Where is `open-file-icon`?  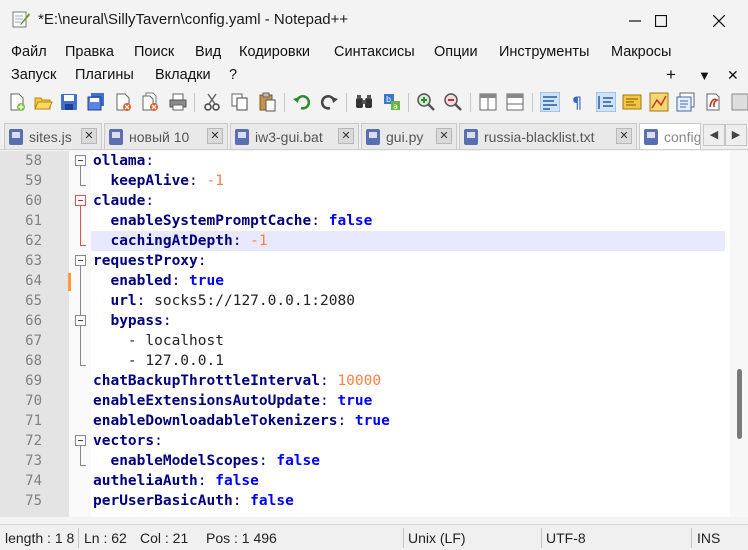
open-file-icon is located at coordinates (43, 102).